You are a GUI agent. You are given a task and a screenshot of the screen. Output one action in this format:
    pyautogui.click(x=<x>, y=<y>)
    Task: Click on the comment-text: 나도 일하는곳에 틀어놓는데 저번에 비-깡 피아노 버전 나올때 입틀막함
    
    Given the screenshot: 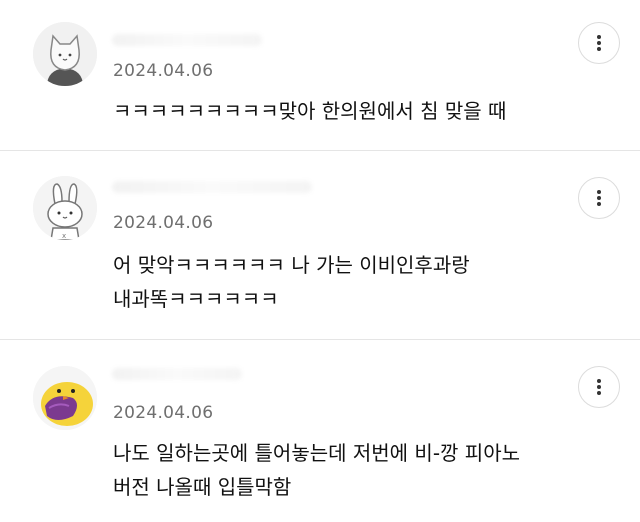 What is the action you would take?
    pyautogui.click(x=317, y=470)
    